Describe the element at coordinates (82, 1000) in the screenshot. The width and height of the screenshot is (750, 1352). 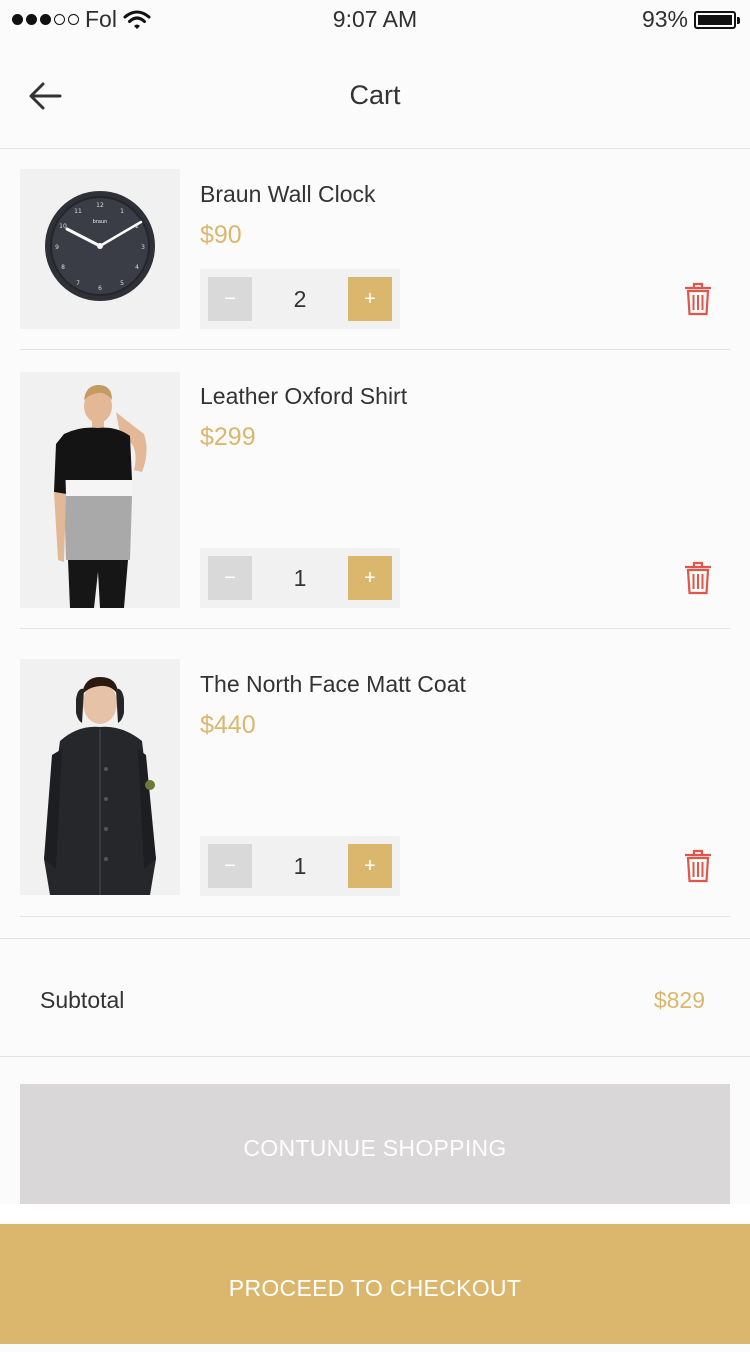
I see `subtotal-label: Subtotal` at that location.